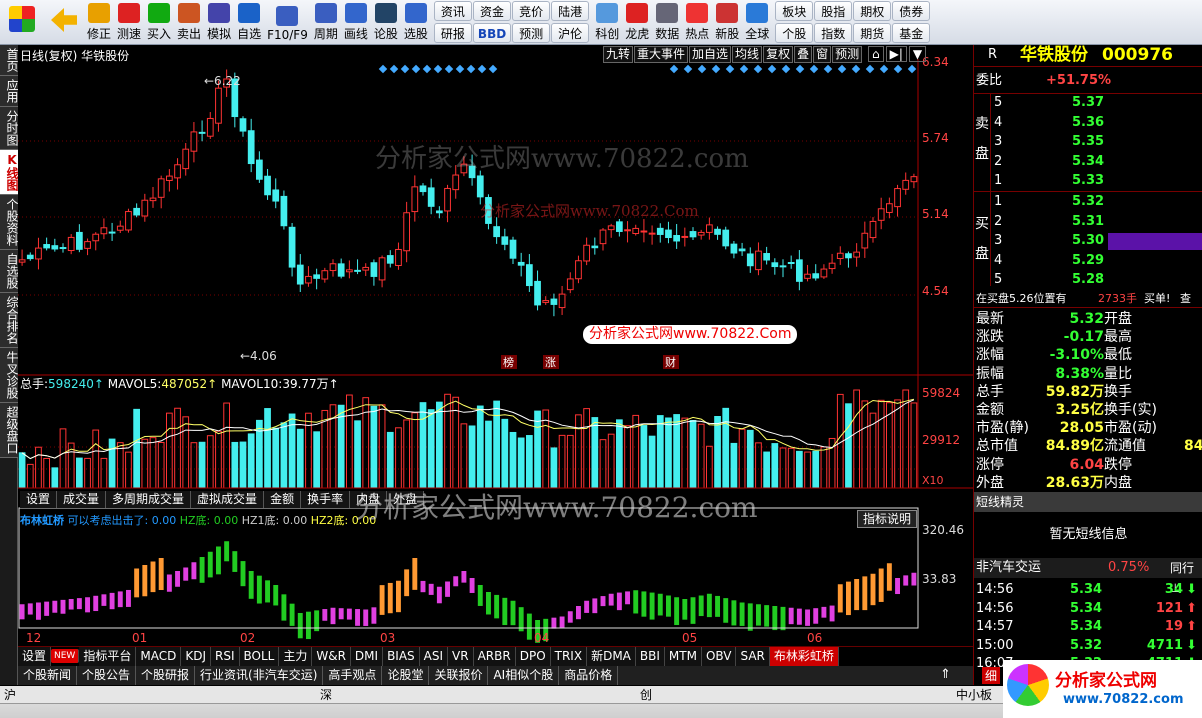 The height and width of the screenshot is (718, 1202). What do you see at coordinates (166, 675) in the screenshot?
I see `news-tab: 个股研报` at bounding box center [166, 675].